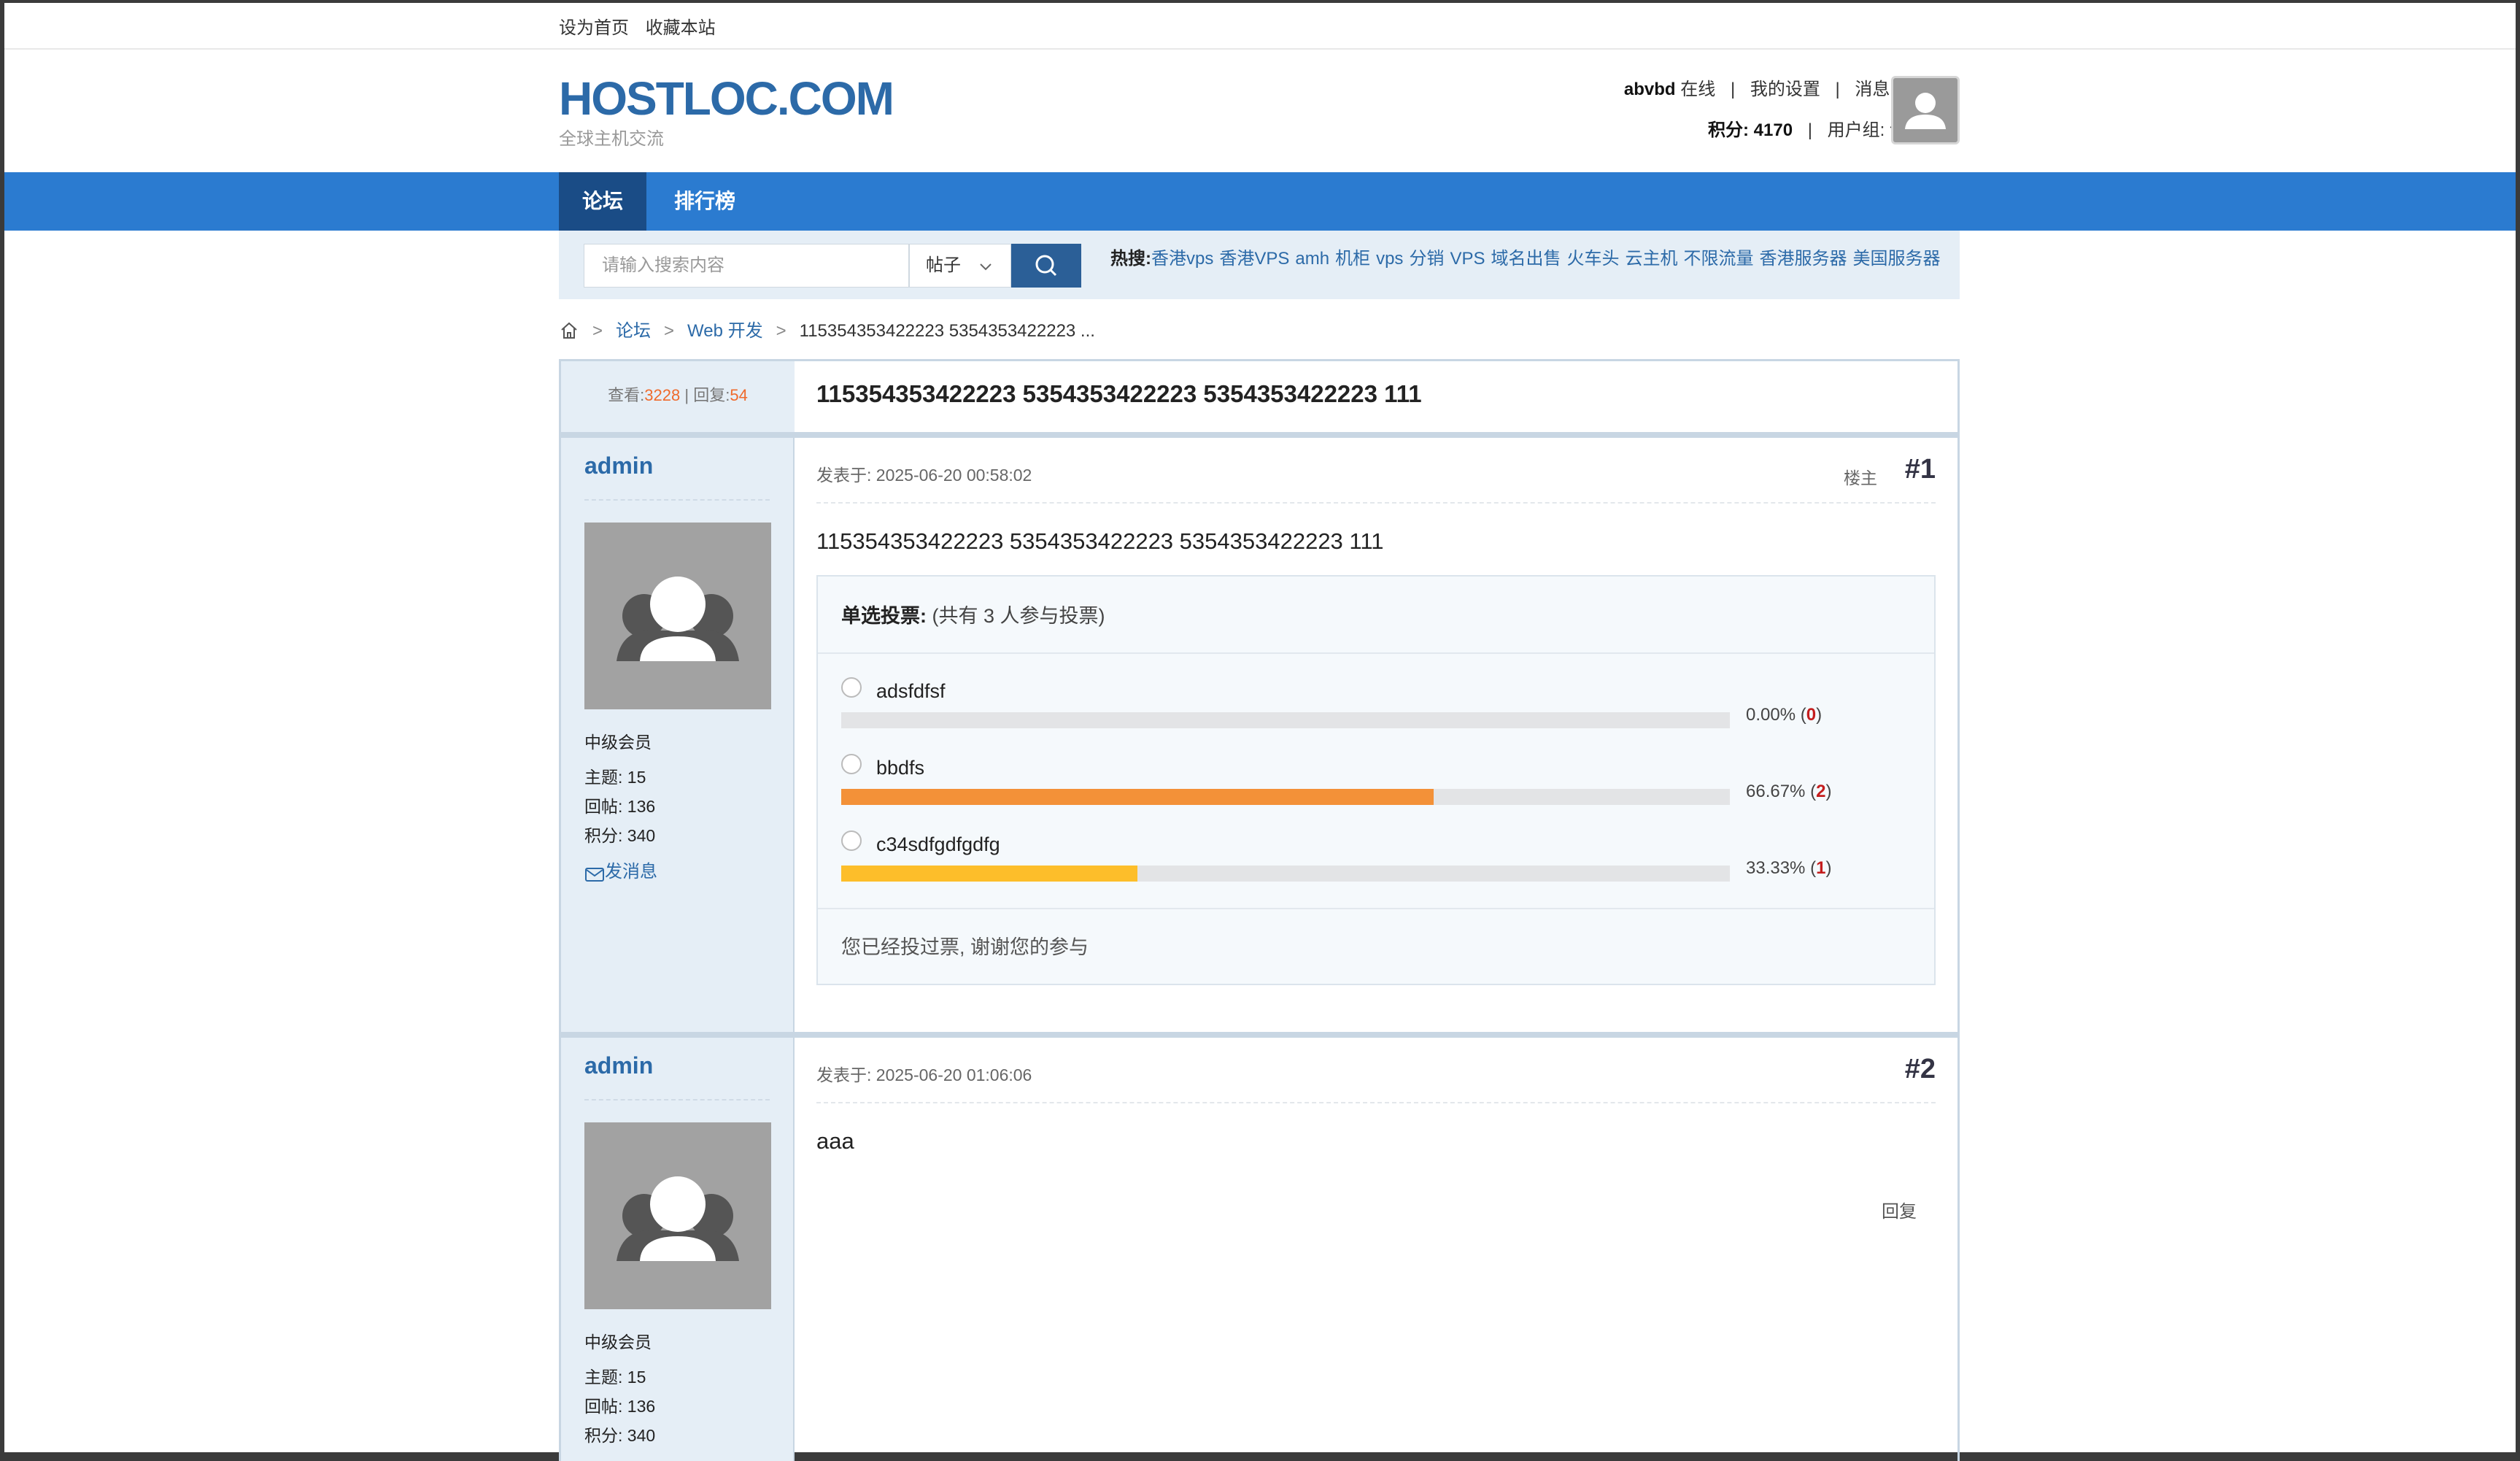 The width and height of the screenshot is (2520, 1461). Describe the element at coordinates (1896, 259) in the screenshot. I see `hot-term: 美国服务器` at that location.